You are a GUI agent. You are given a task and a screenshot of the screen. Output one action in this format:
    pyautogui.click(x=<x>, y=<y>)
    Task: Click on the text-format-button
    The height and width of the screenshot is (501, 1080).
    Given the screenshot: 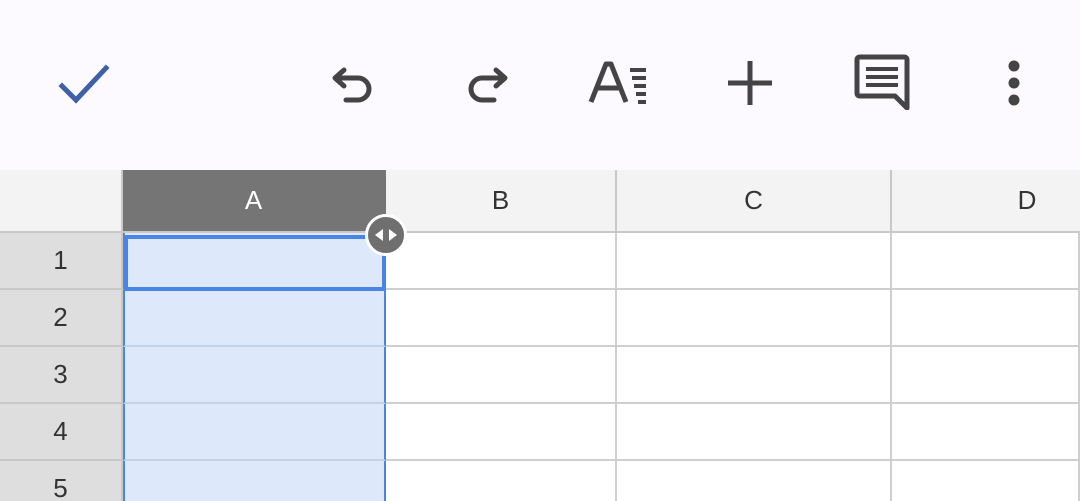 What is the action you would take?
    pyautogui.click(x=619, y=83)
    